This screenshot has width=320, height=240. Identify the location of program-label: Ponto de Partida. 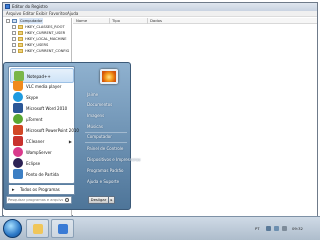
(42, 174).